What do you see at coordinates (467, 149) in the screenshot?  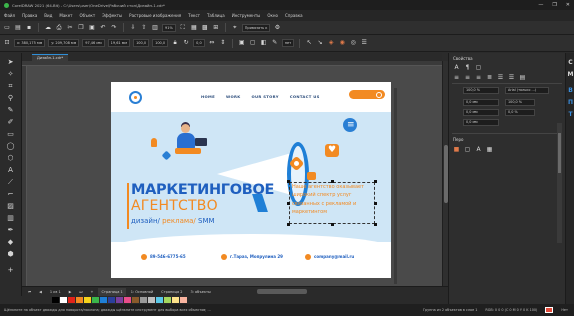 I see `outline-icon: ▢` at bounding box center [467, 149].